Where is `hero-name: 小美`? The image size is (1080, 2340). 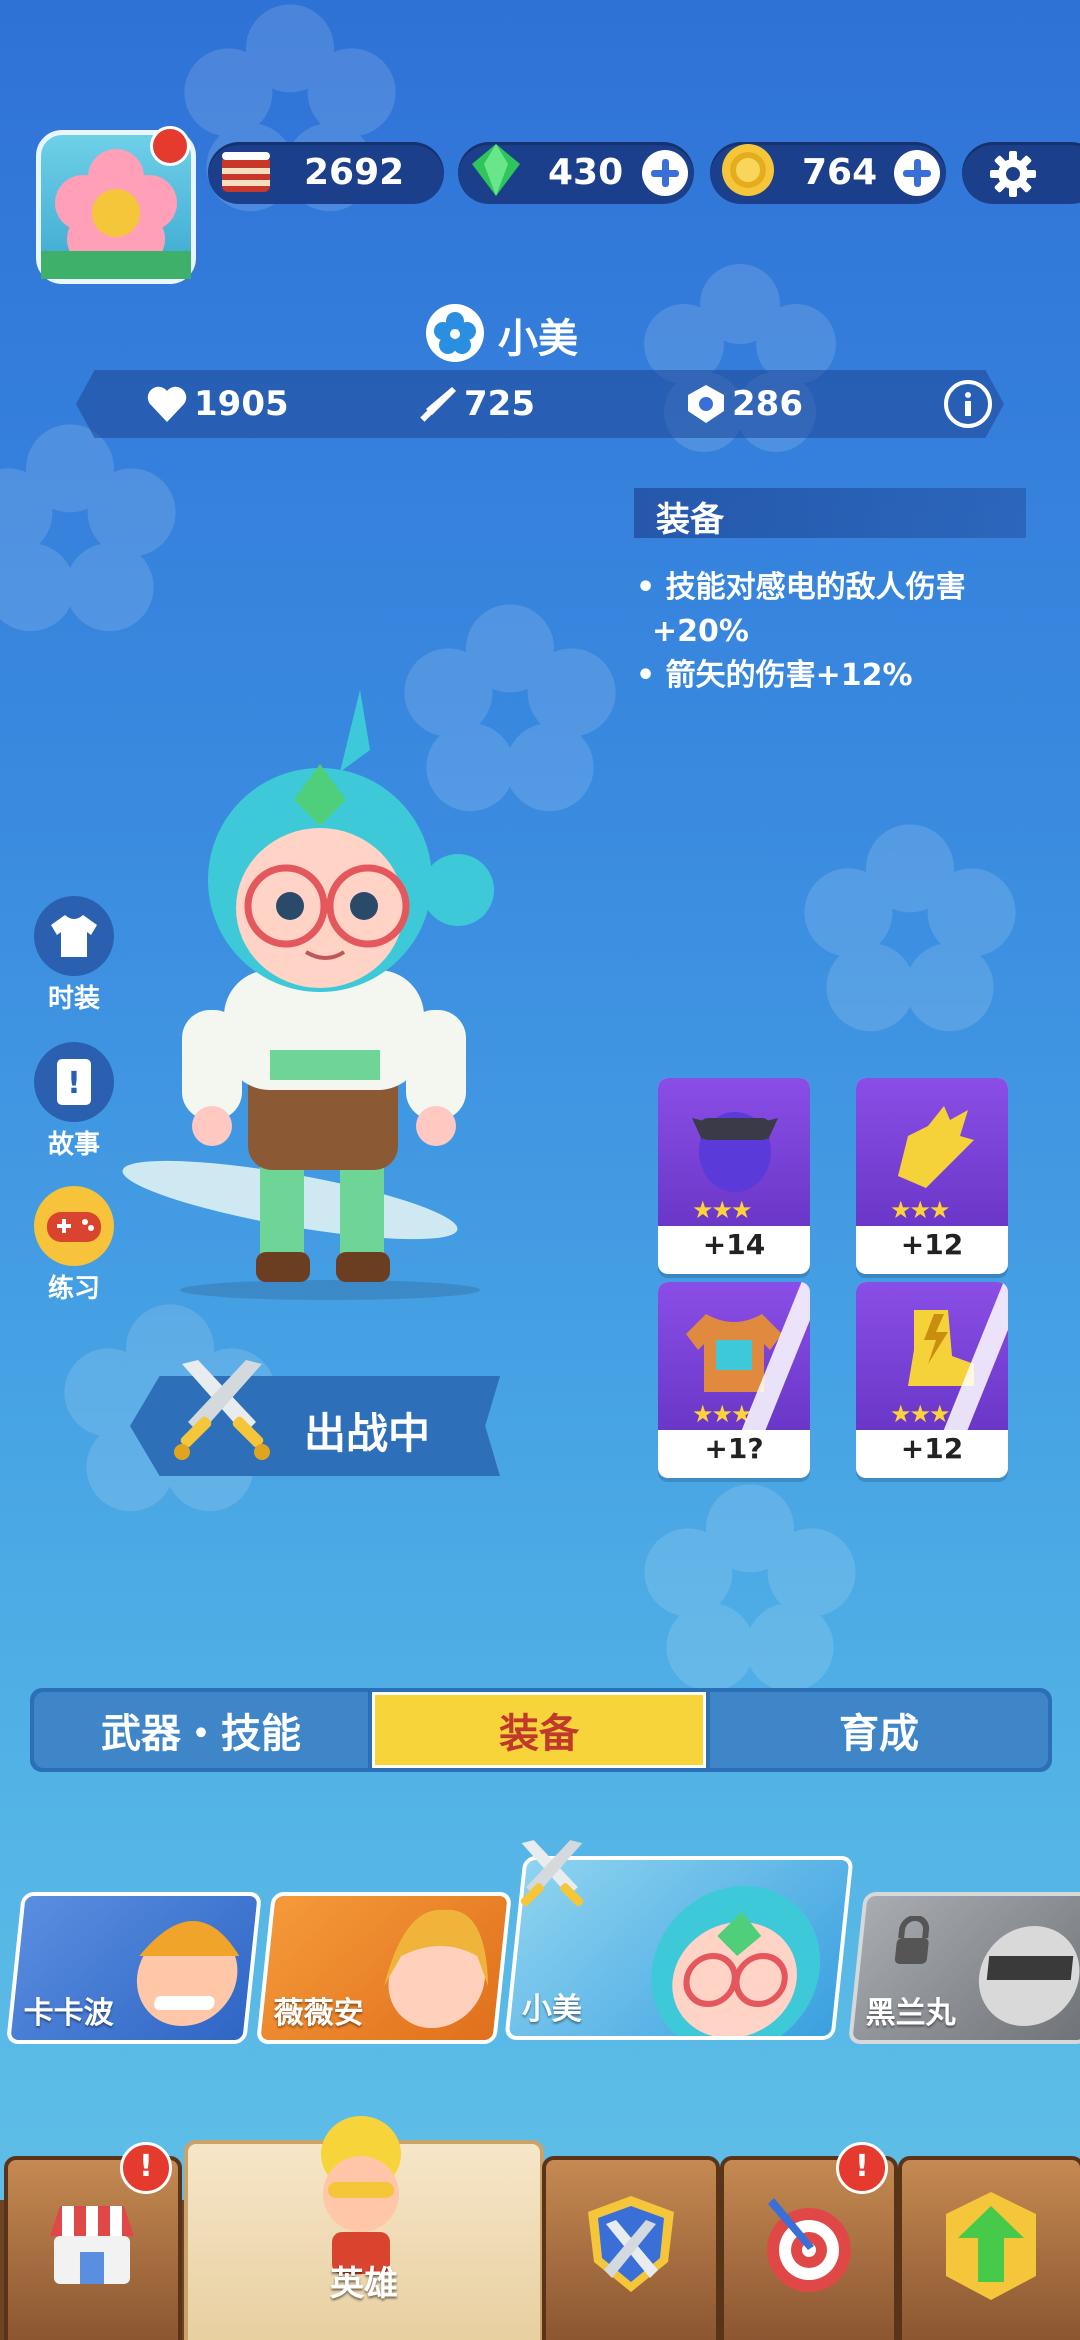 hero-name: 小美 is located at coordinates (538, 339).